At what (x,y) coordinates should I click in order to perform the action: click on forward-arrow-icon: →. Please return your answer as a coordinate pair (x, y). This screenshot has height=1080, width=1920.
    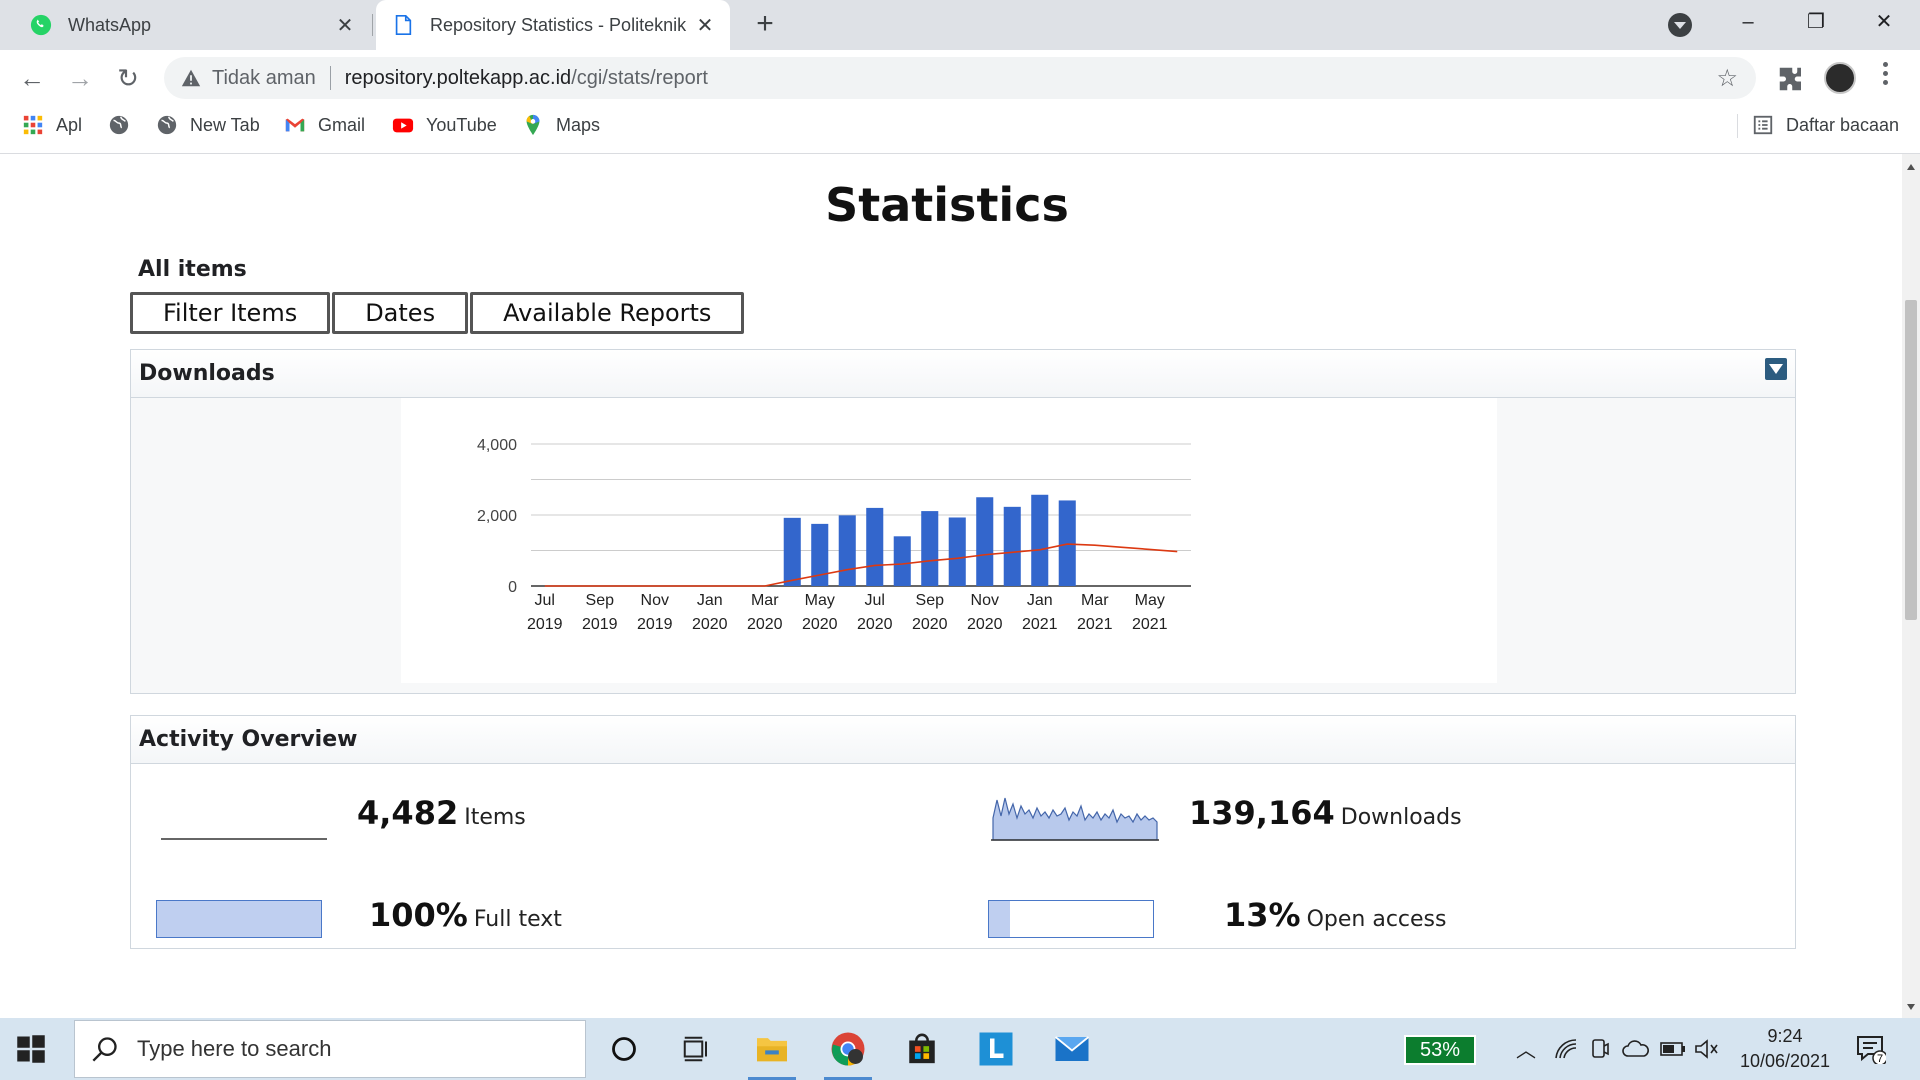
    Looking at the image, I should click on (80, 78).